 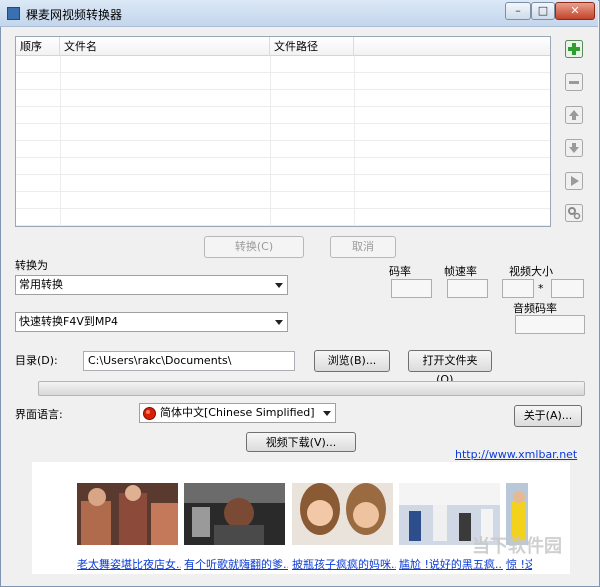 I want to click on settings-icon, so click(x=574, y=213).